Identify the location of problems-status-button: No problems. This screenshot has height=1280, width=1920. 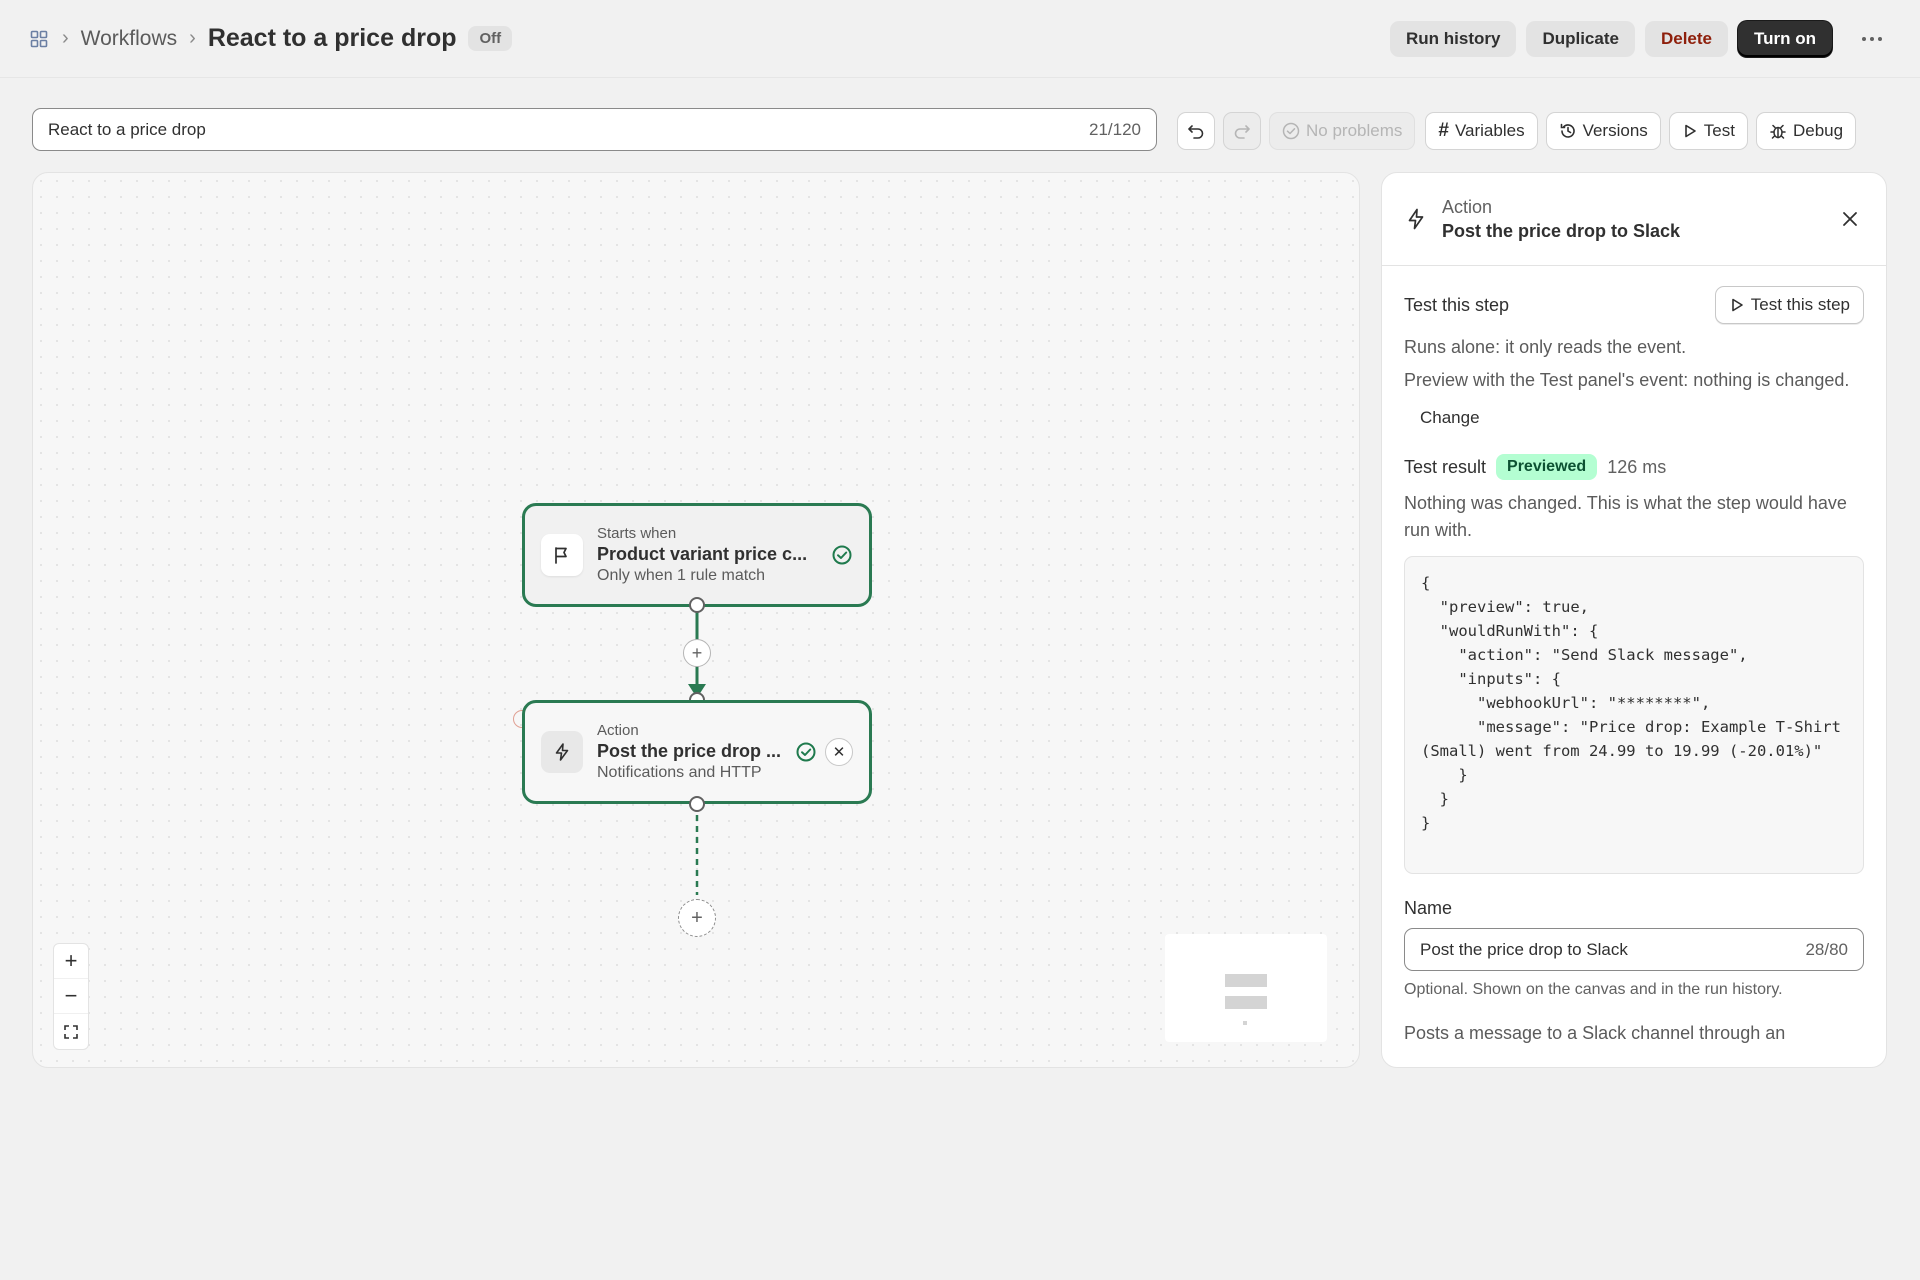
(1342, 131).